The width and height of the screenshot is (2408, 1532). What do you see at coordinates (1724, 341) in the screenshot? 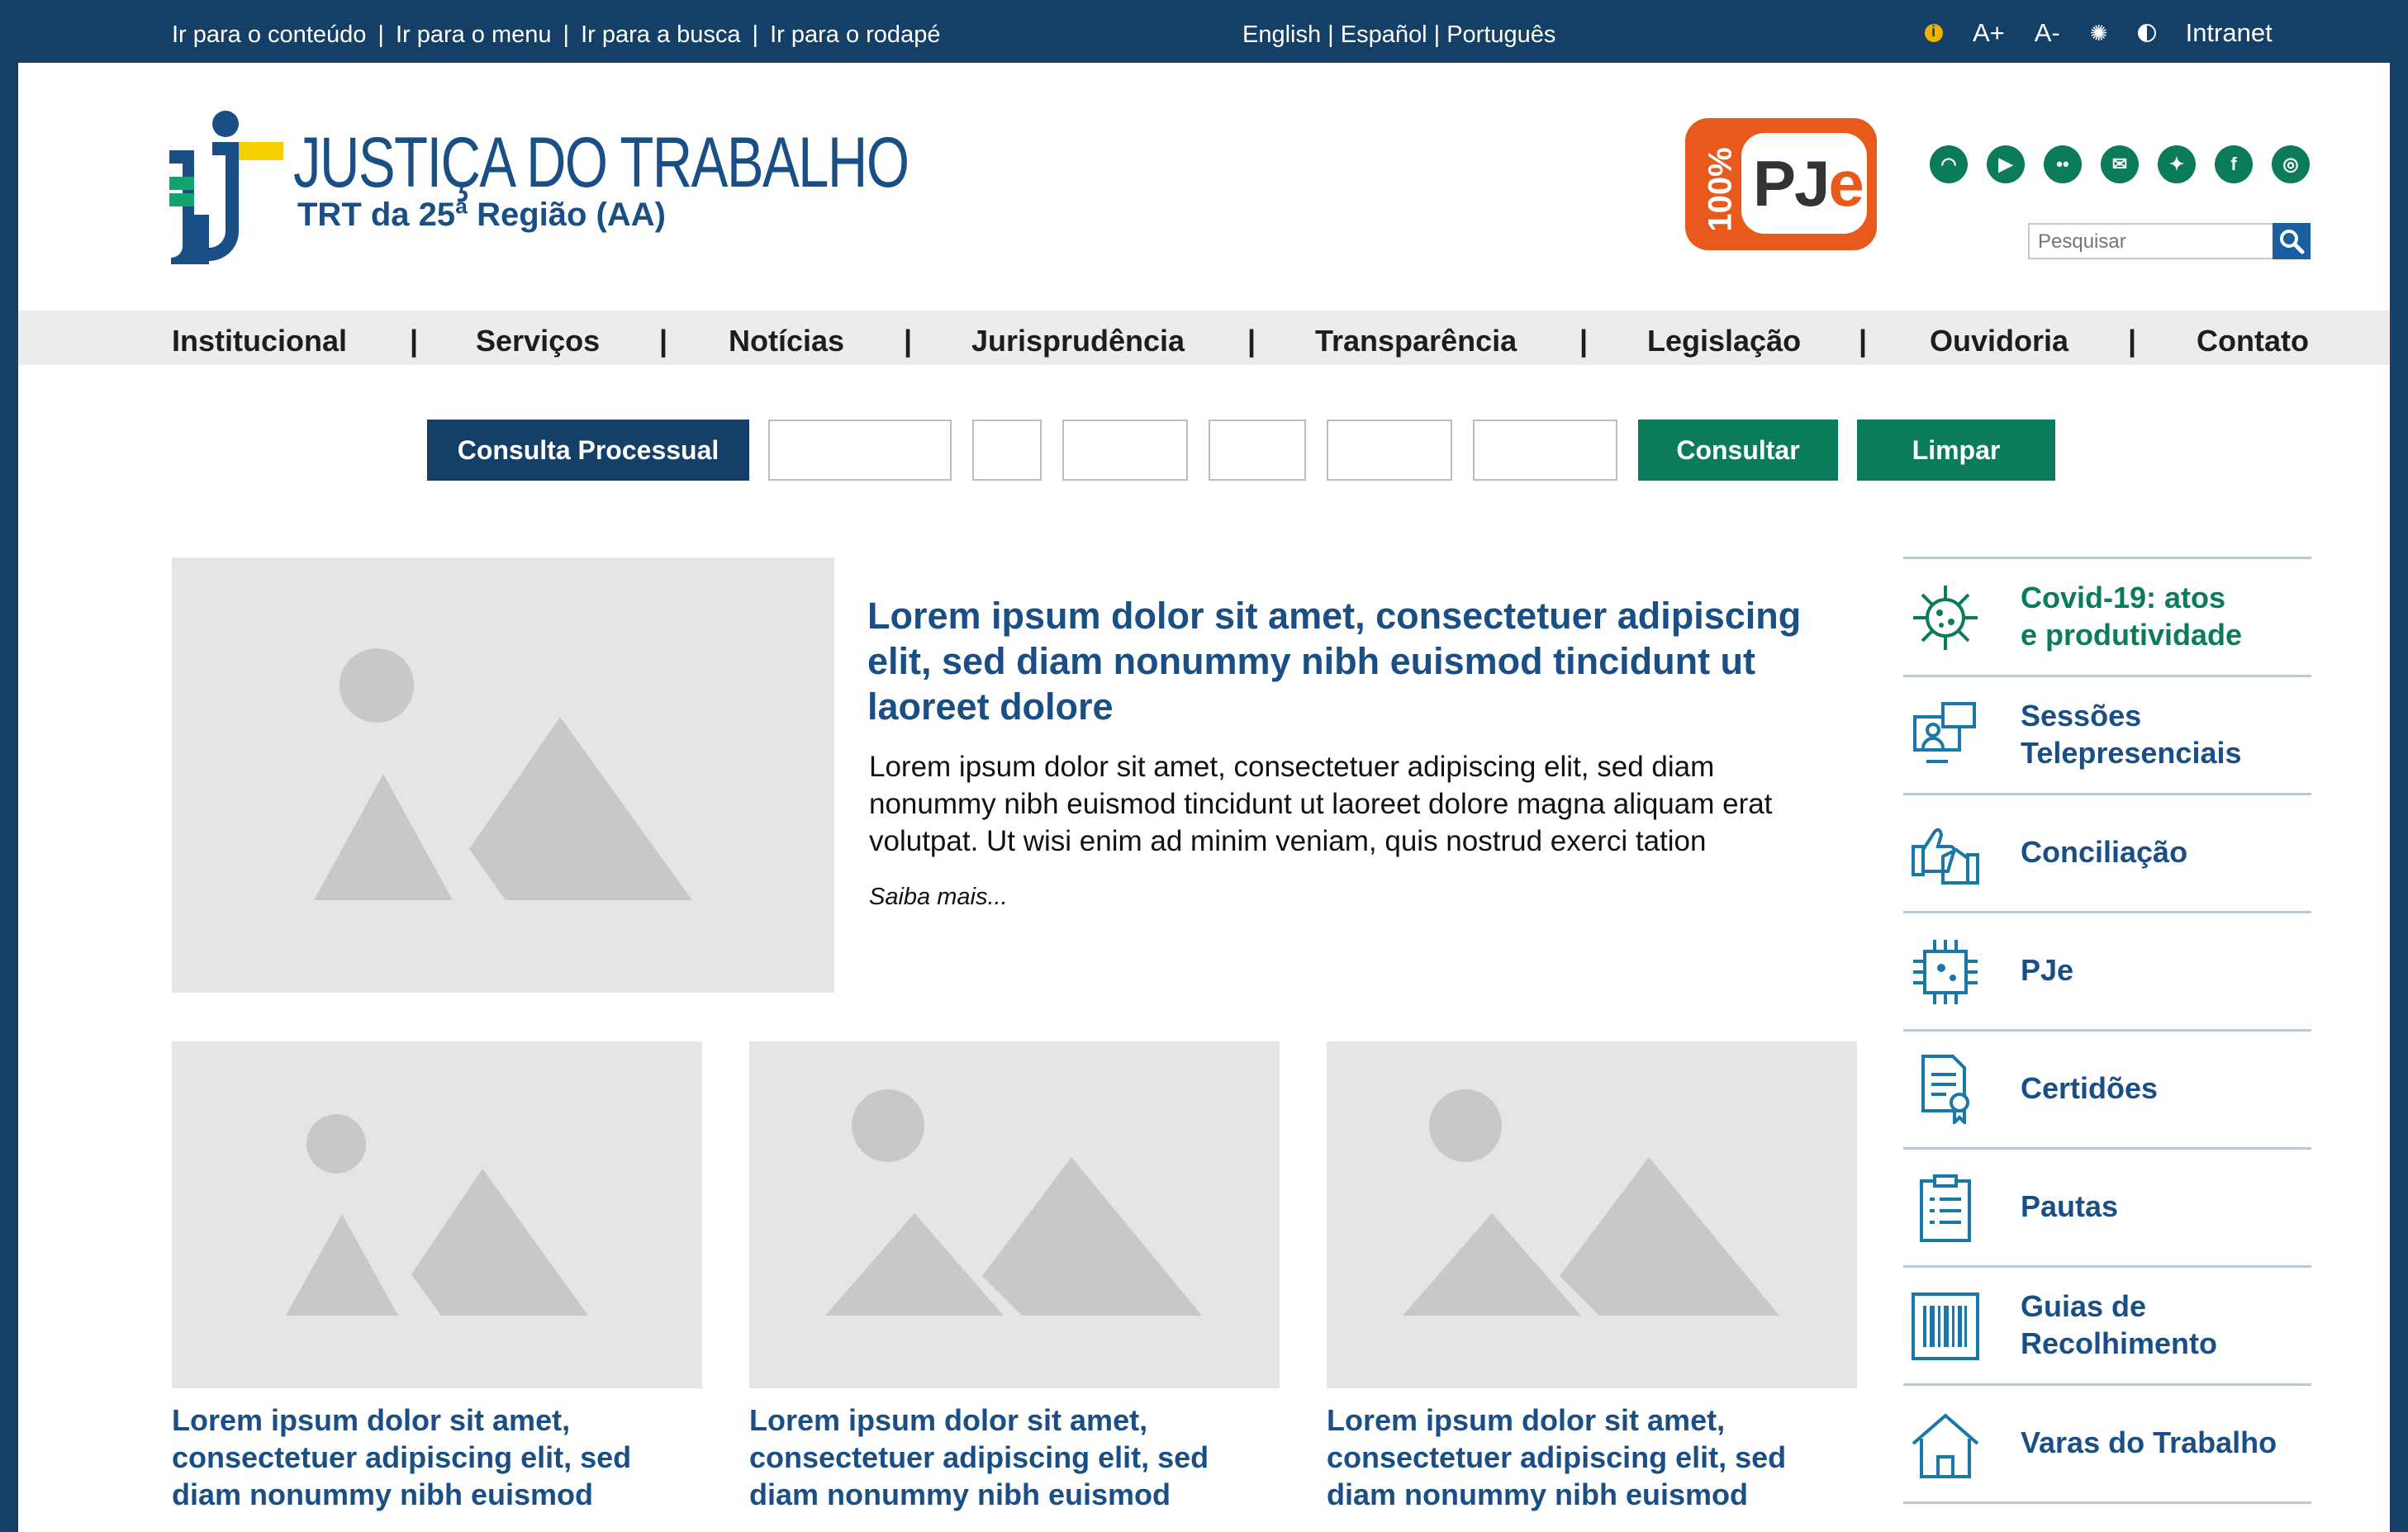
I see `nav-item-legislacao: Legislação` at bounding box center [1724, 341].